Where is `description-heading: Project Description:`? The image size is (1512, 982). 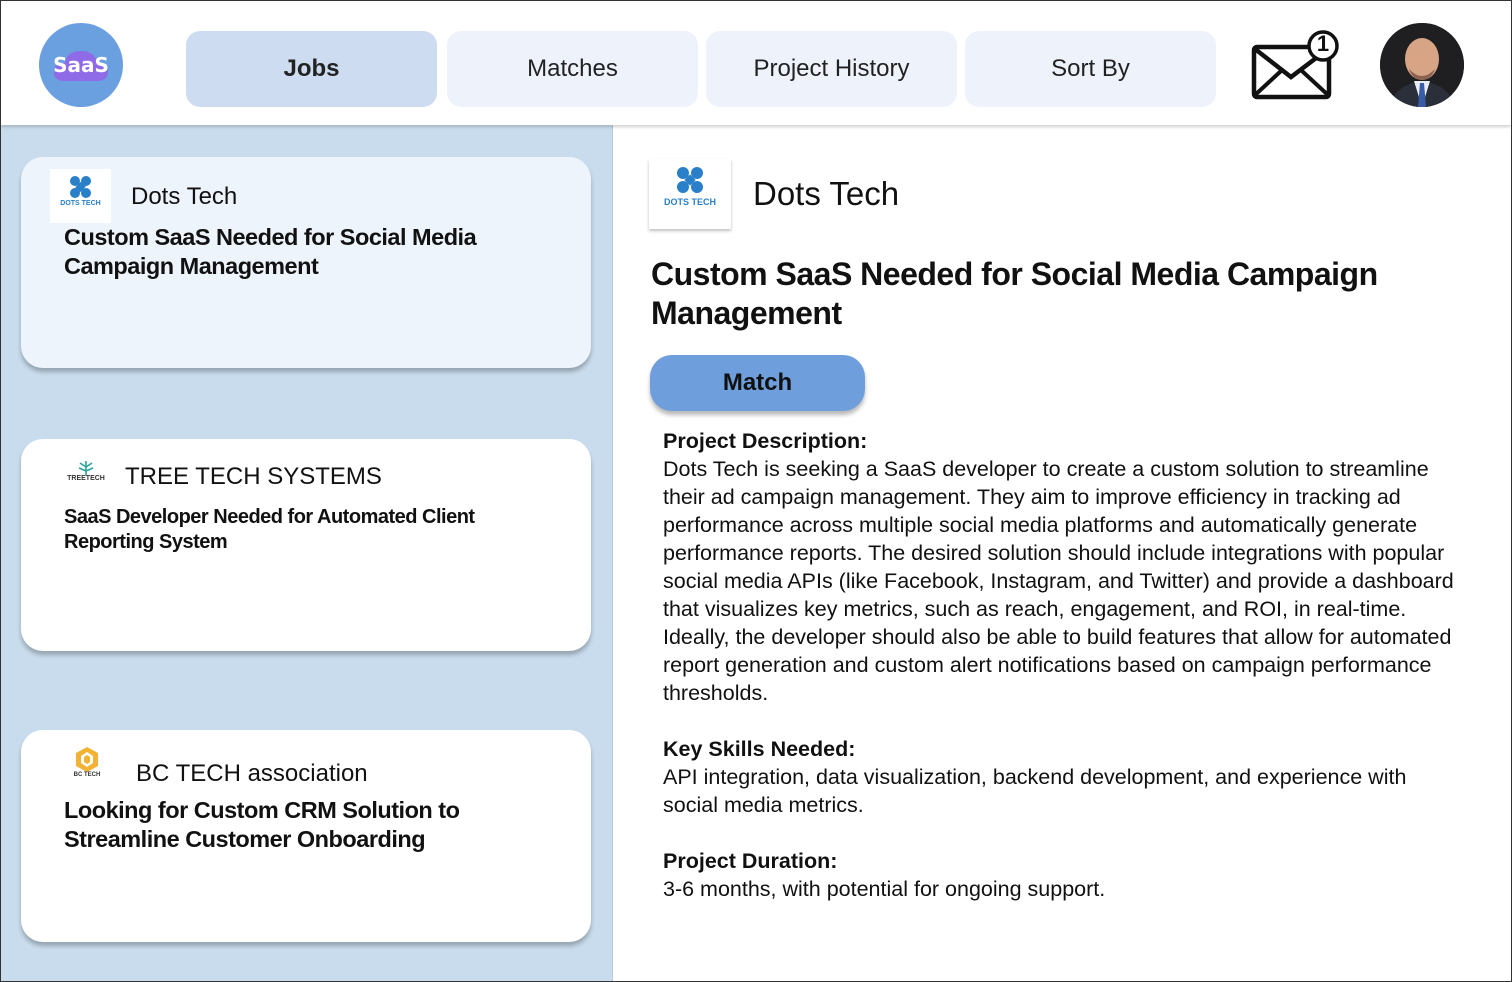 description-heading: Project Description: is located at coordinates (765, 441).